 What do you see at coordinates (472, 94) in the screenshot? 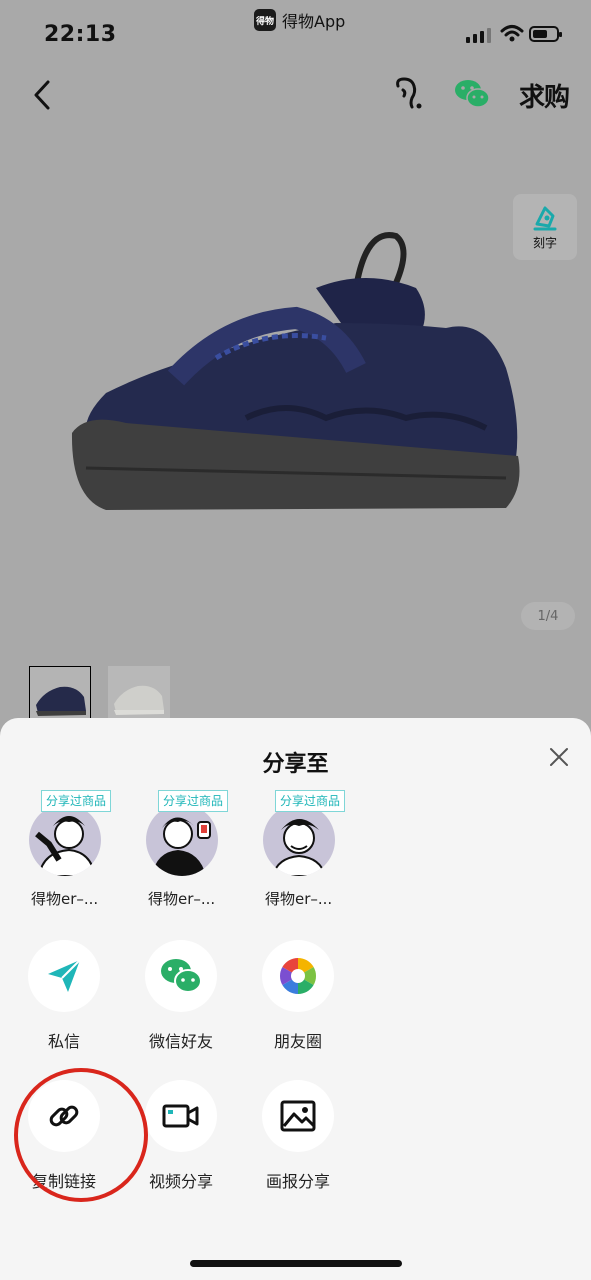
I see `wechat-share-icon` at bounding box center [472, 94].